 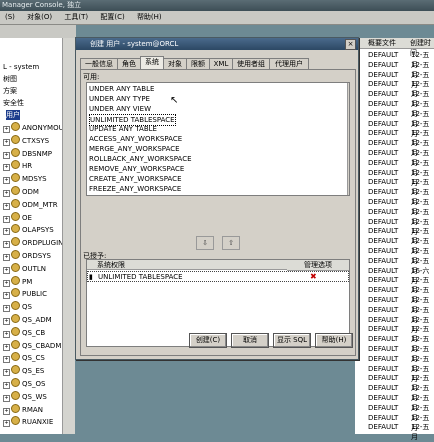 What do you see at coordinates (205, 243) in the screenshot?
I see `add-privilege-button: ⇩` at bounding box center [205, 243].